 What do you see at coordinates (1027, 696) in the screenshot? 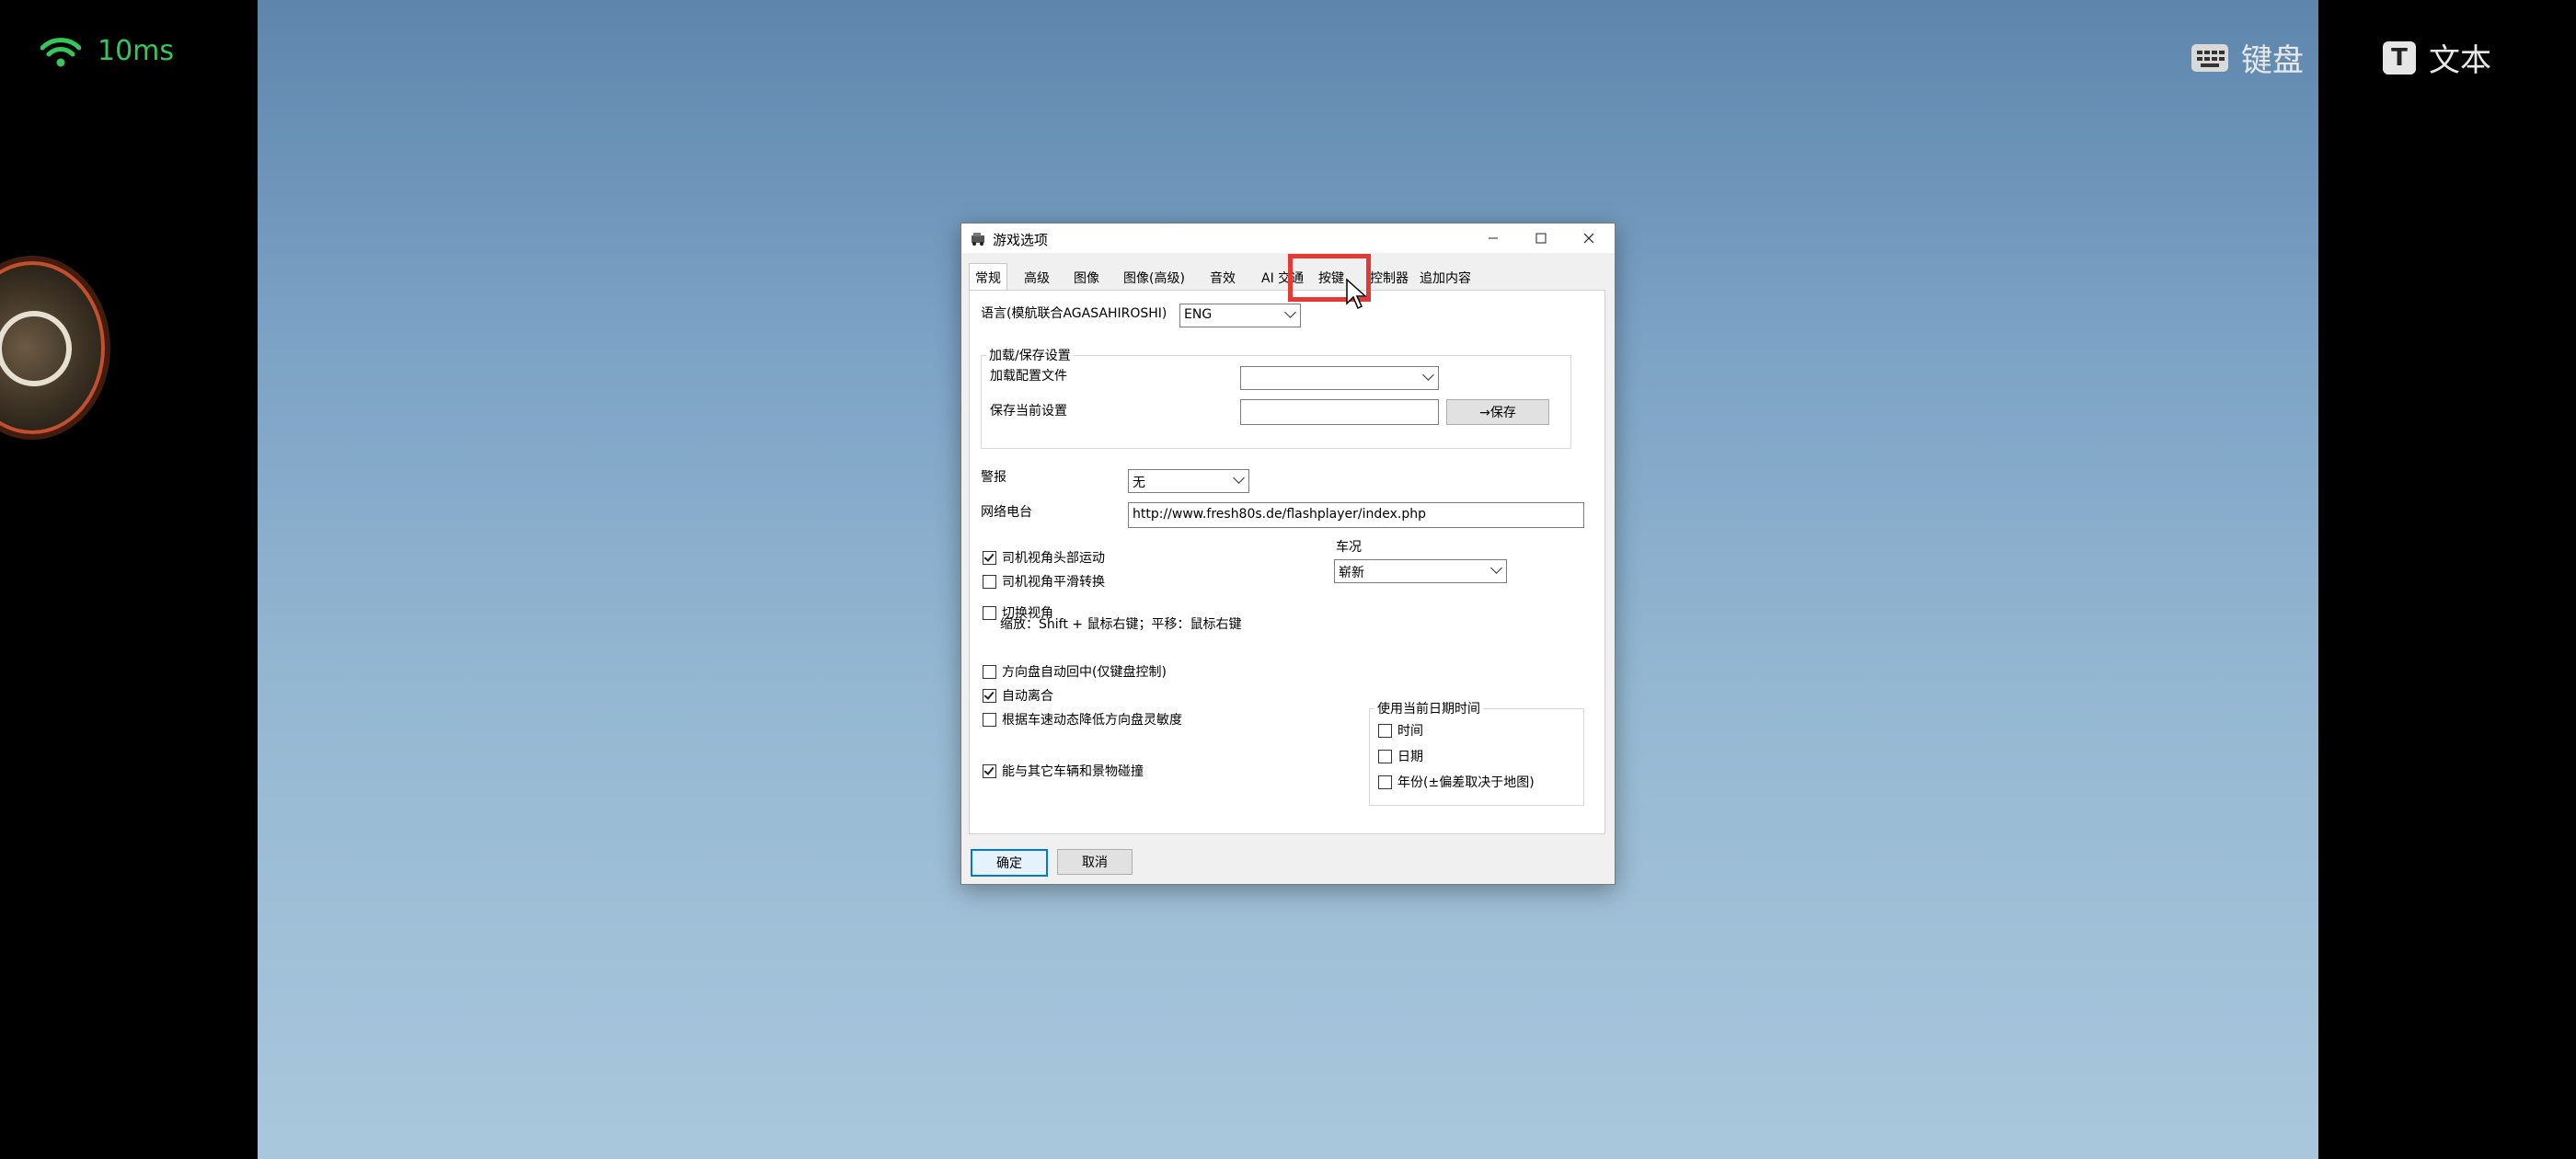
I see `checkbox-label: 自动离合` at bounding box center [1027, 696].